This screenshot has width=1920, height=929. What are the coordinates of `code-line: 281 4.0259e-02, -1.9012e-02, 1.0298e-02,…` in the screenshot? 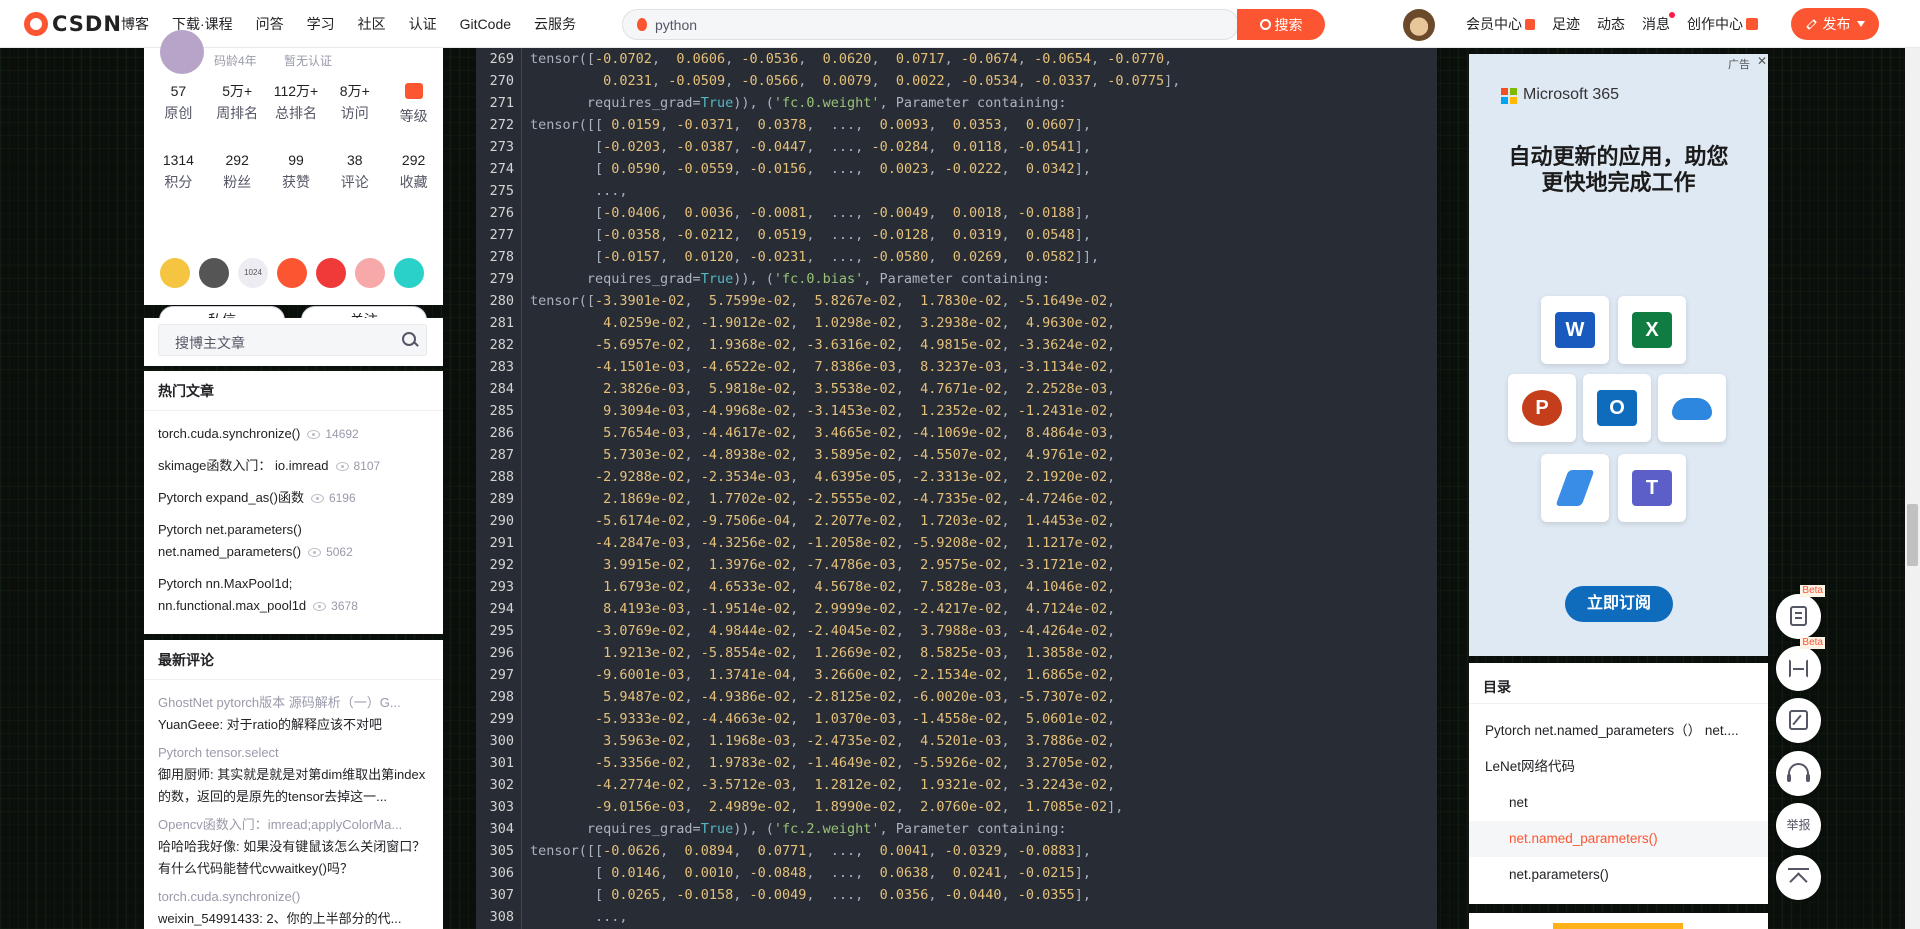 It's located at (956, 323).